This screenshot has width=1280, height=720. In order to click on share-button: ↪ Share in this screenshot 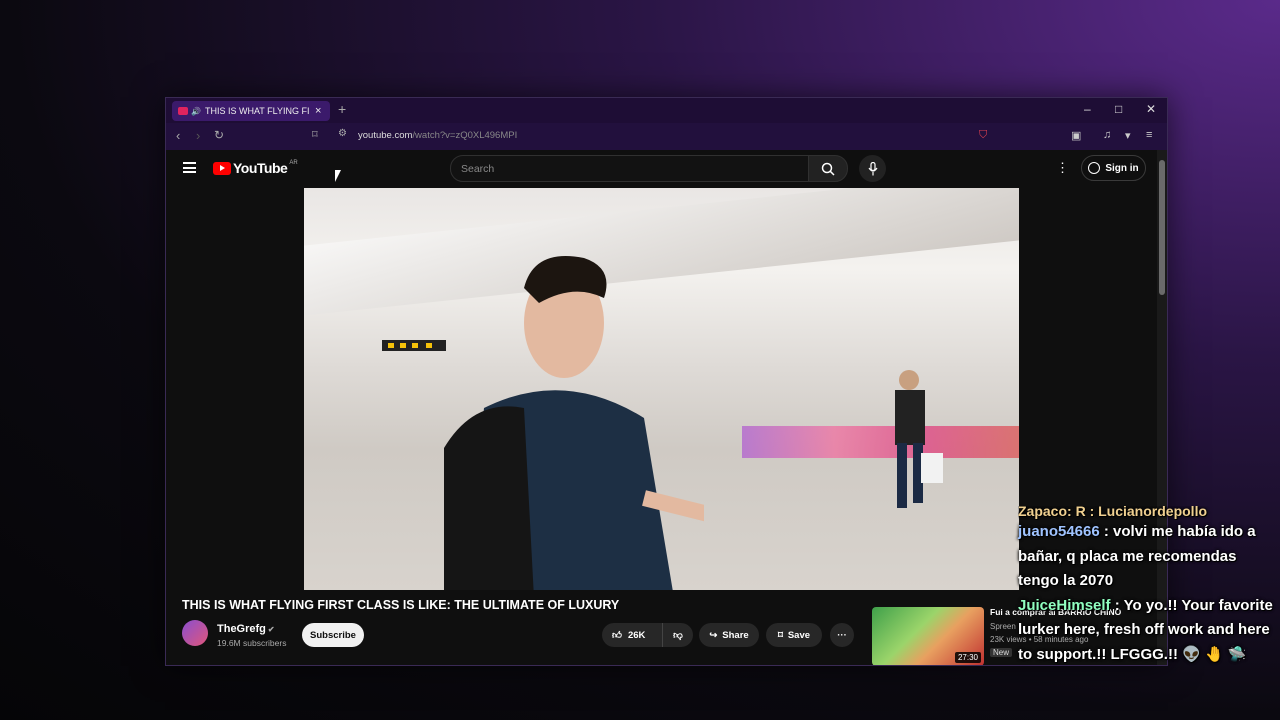, I will do `click(729, 635)`.